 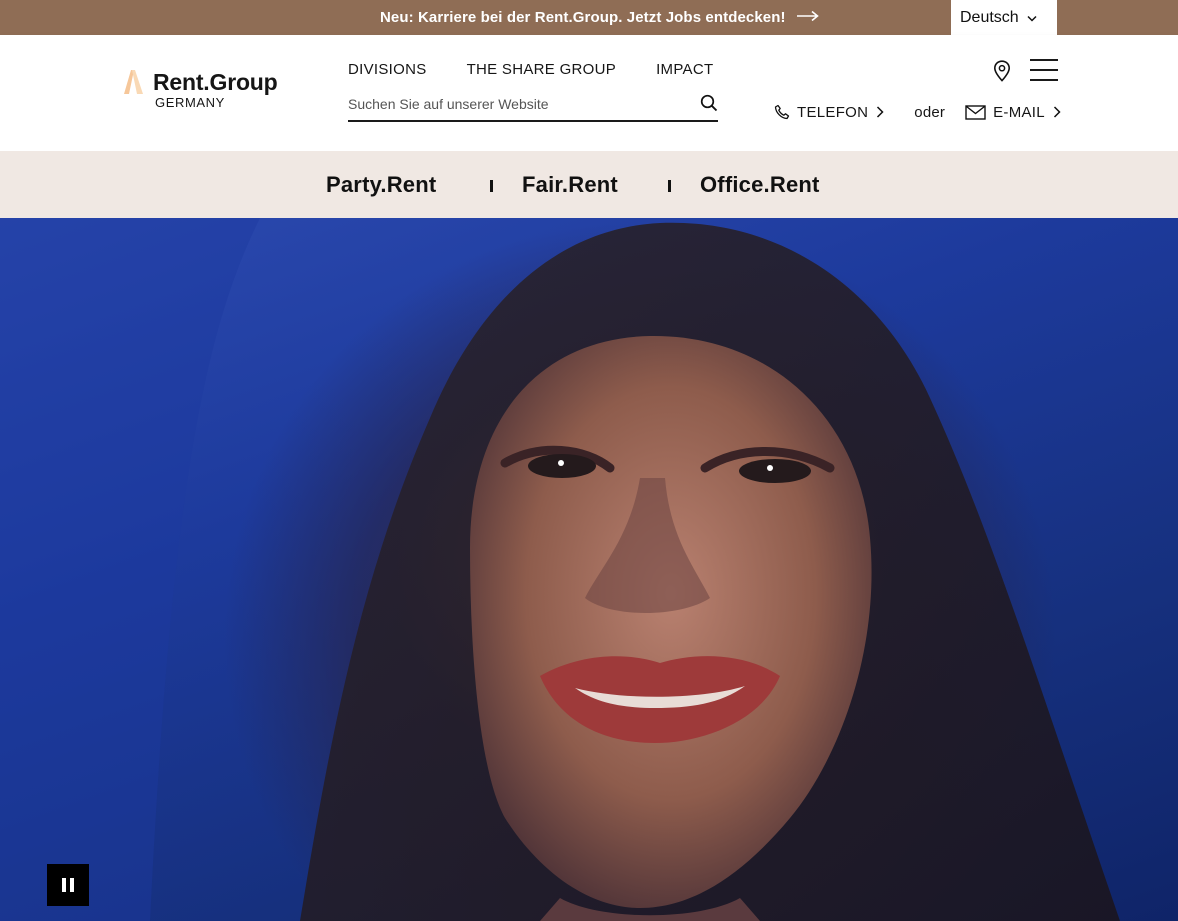 I want to click on contact-bar: TELEFON oder E-MAIL, so click(x=921, y=112).